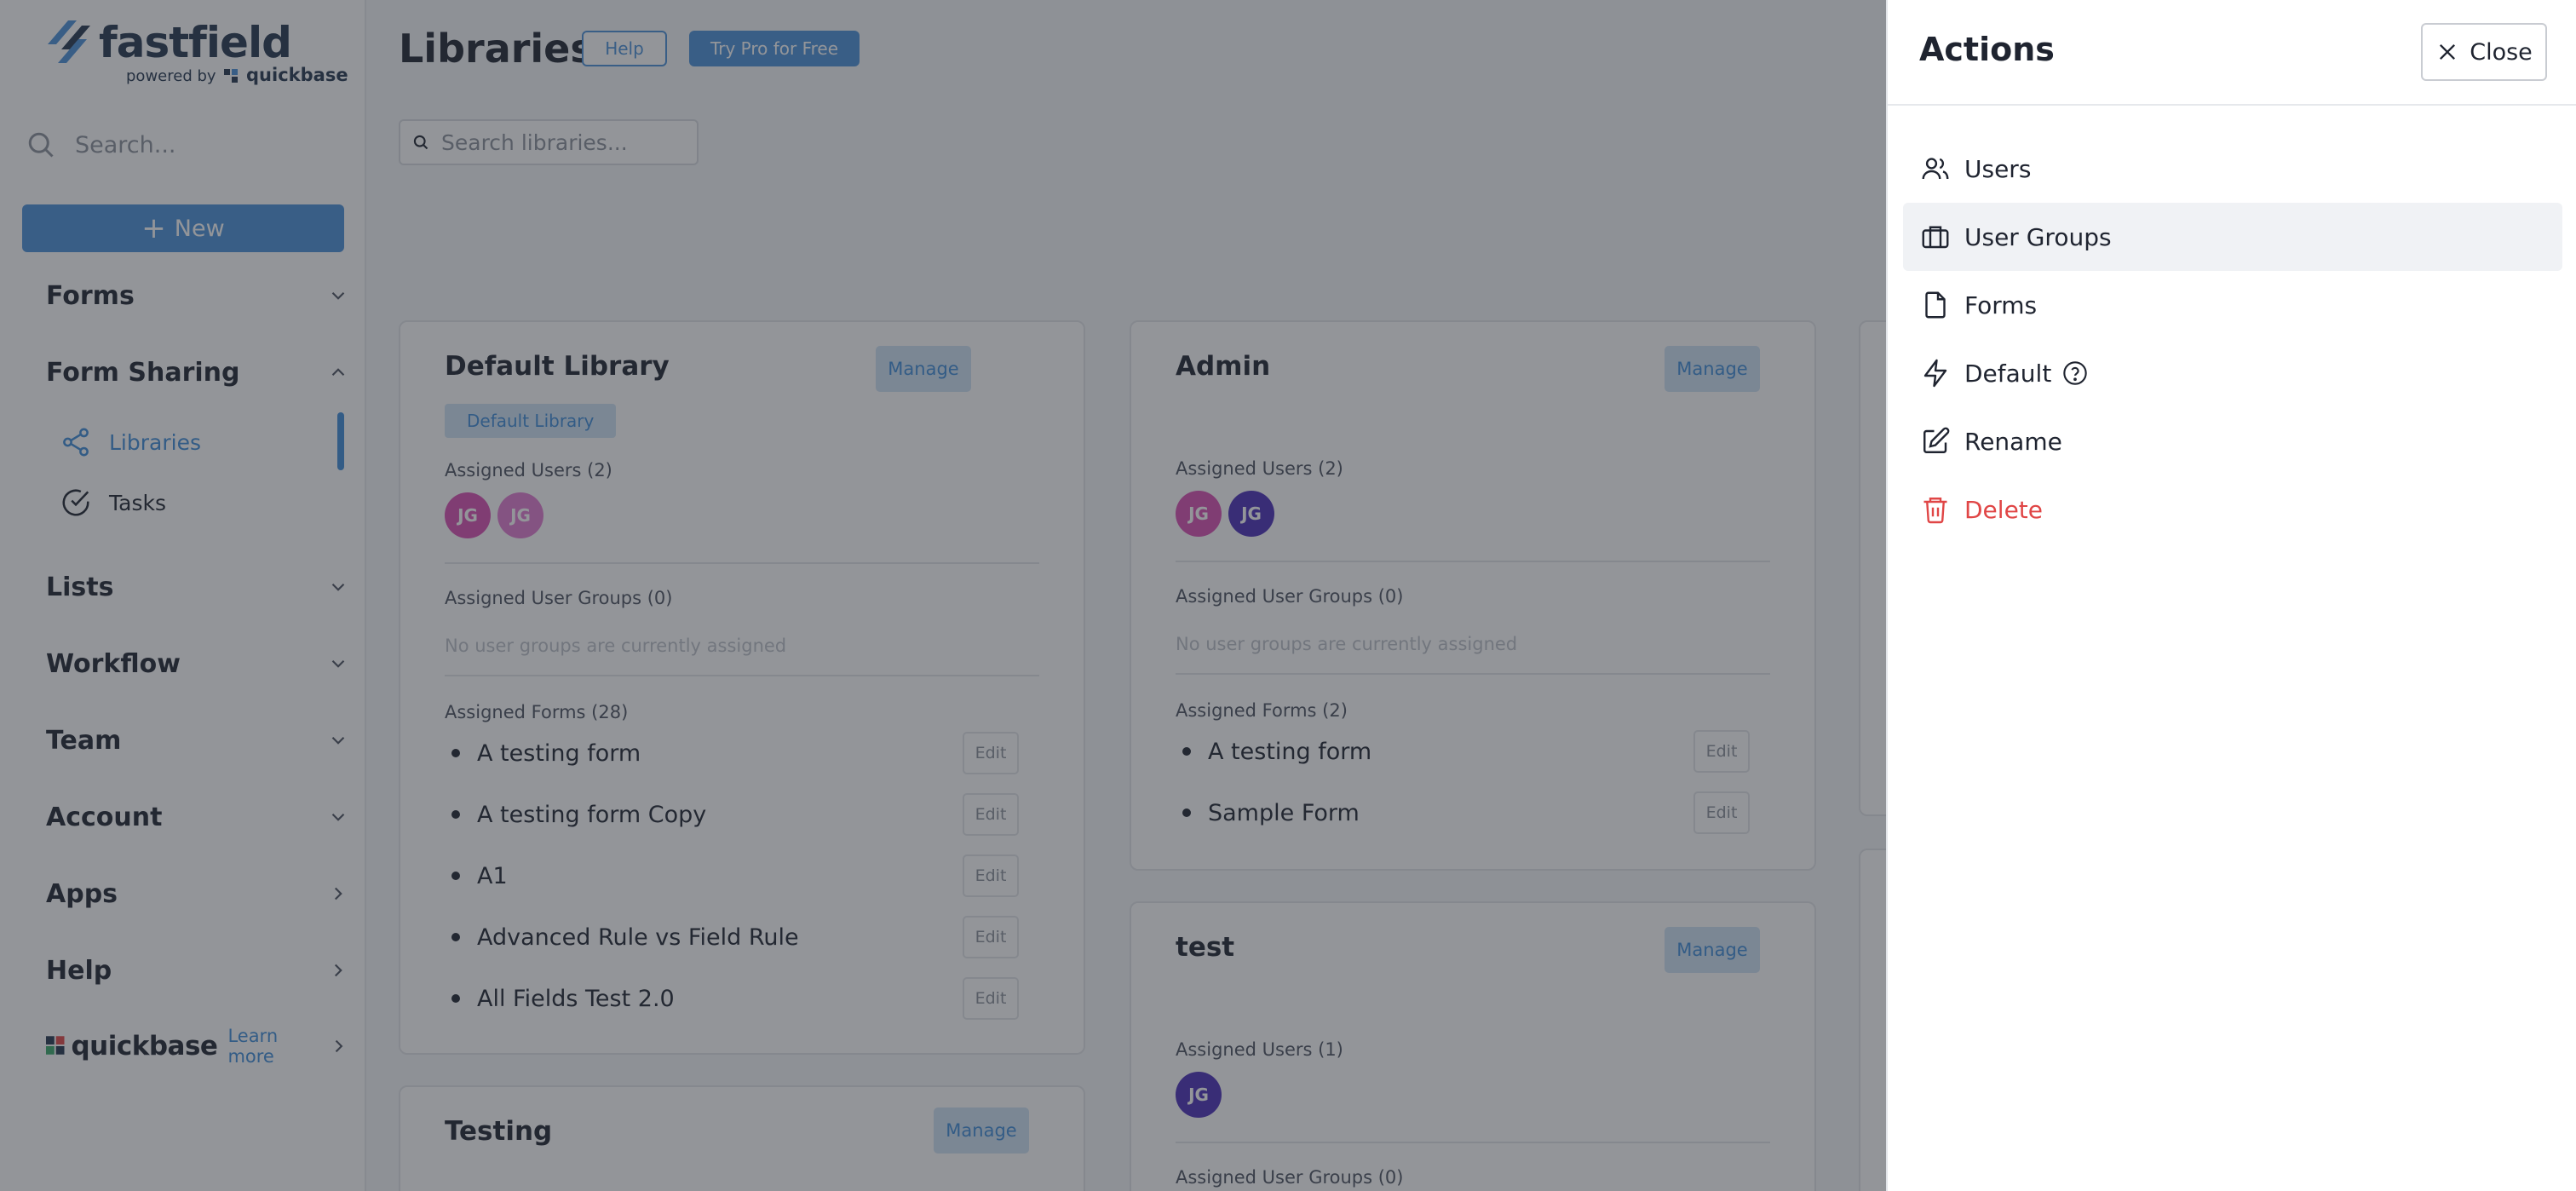 The height and width of the screenshot is (1191, 2576). I want to click on action-label: User Groups, so click(2038, 236).